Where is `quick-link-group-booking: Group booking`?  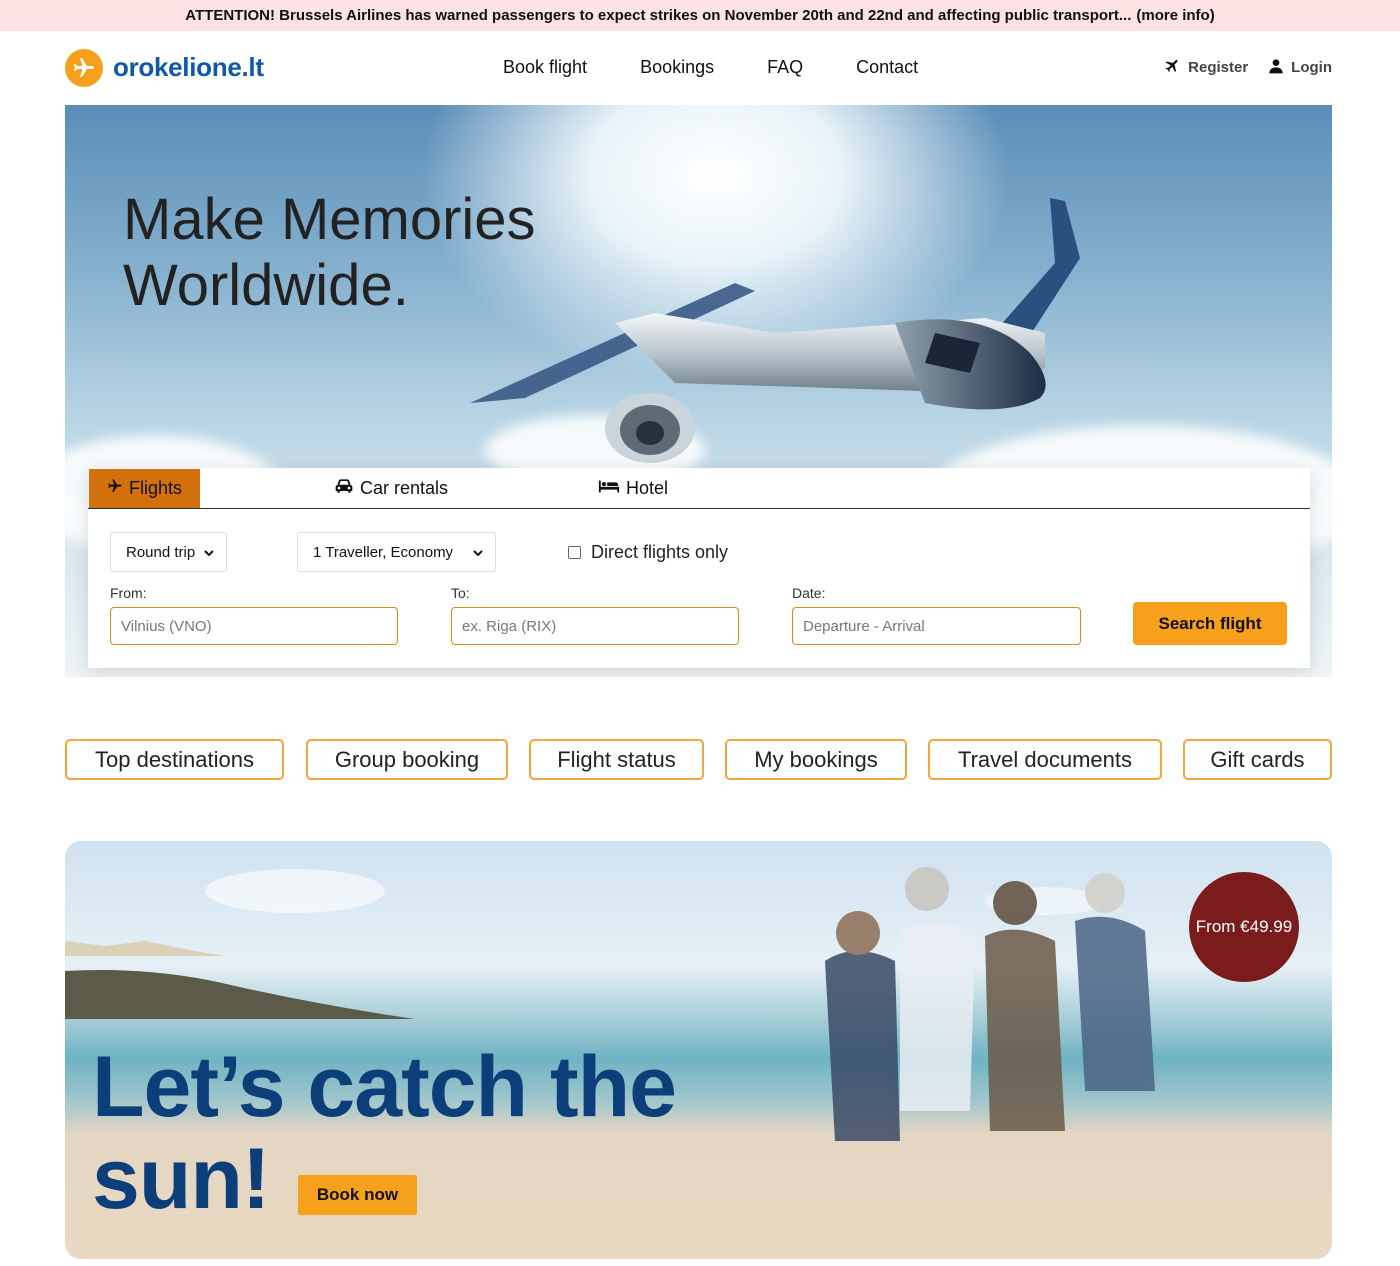 quick-link-group-booking: Group booking is located at coordinates (407, 759).